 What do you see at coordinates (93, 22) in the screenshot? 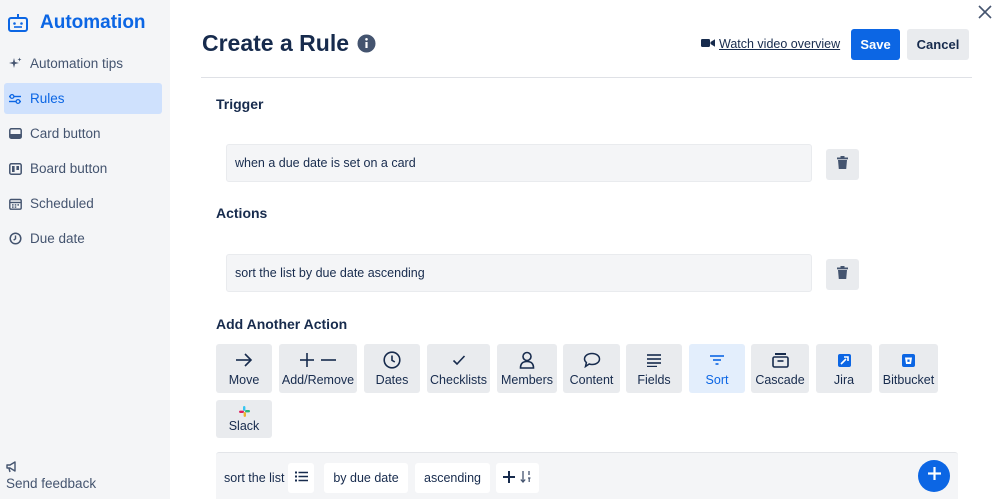
I see `sidebar-title: Automation` at bounding box center [93, 22].